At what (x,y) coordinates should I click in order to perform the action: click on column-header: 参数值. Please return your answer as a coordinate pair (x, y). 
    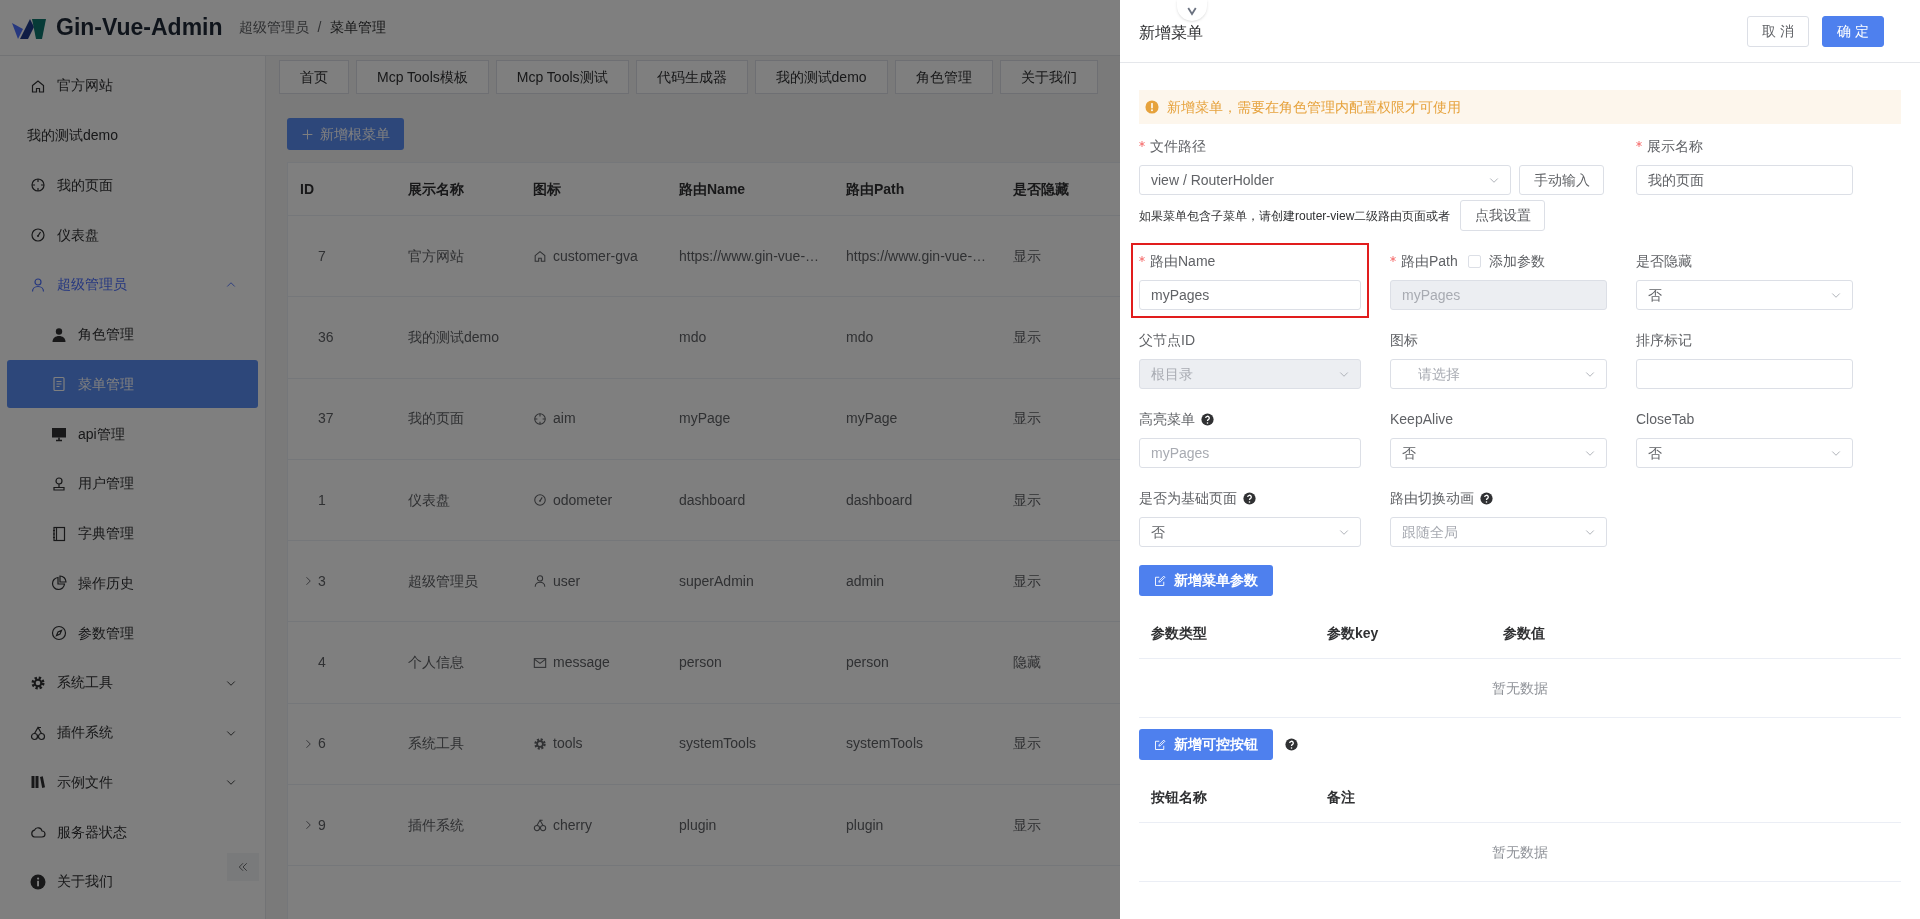
    Looking at the image, I should click on (1524, 633).